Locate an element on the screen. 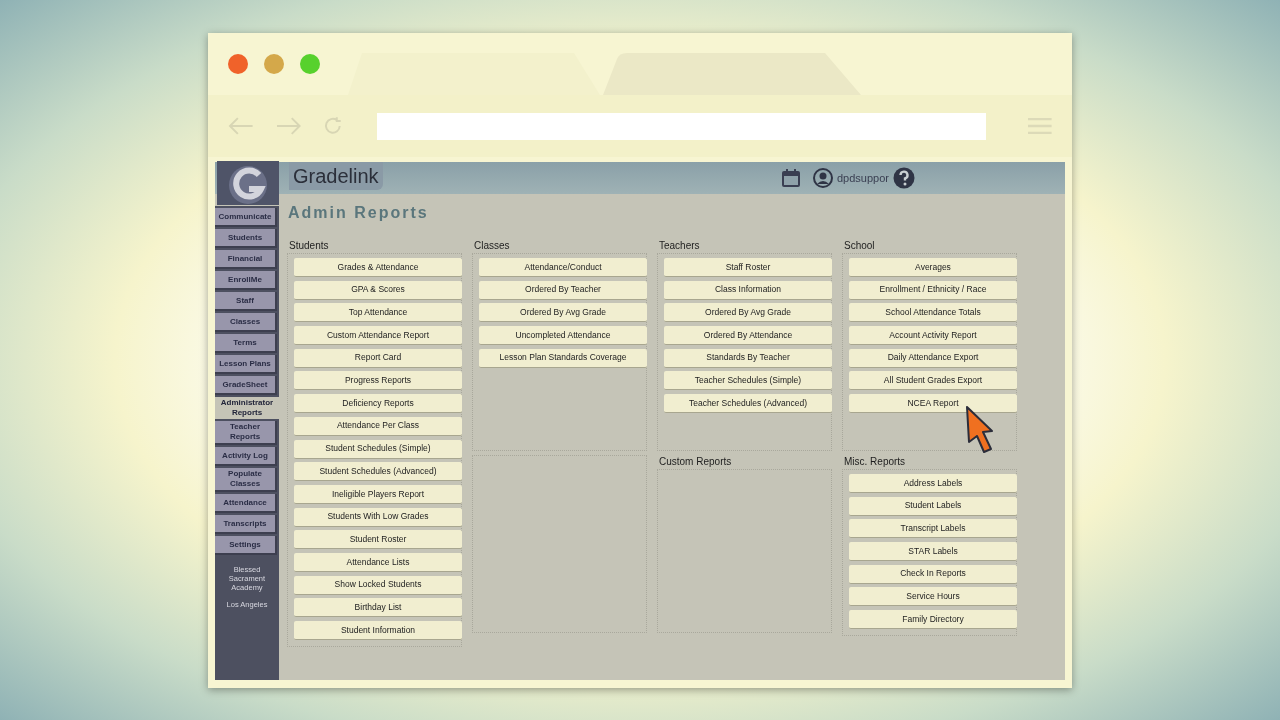  report-button: GPA & Scores is located at coordinates (378, 290).